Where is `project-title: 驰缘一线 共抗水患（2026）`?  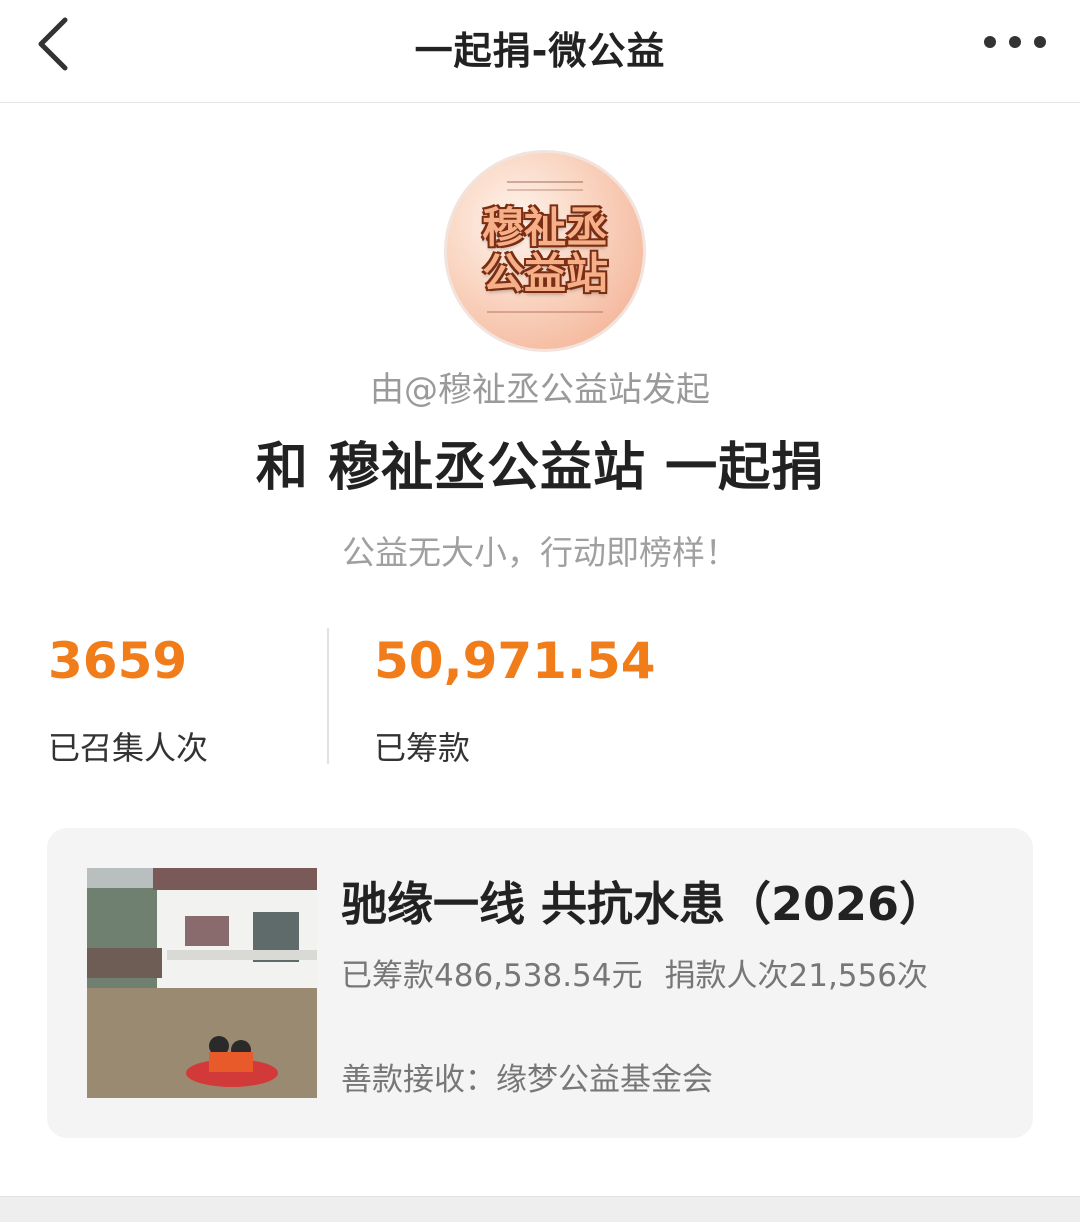 project-title: 驰缘一线 共抗水患（2026） is located at coordinates (643, 904).